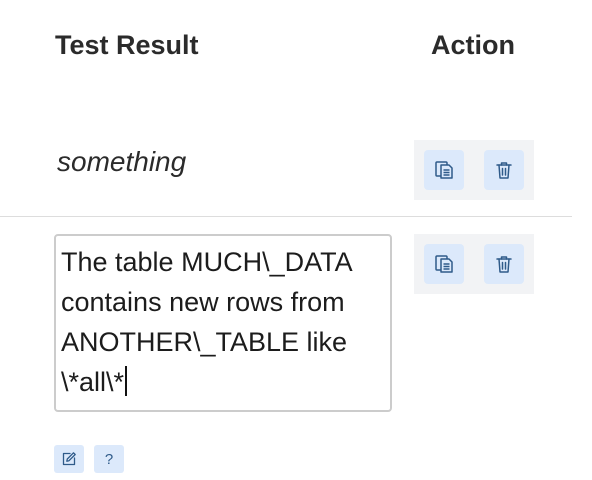 The height and width of the screenshot is (480, 592). I want to click on column-header-action: Action, so click(473, 45).